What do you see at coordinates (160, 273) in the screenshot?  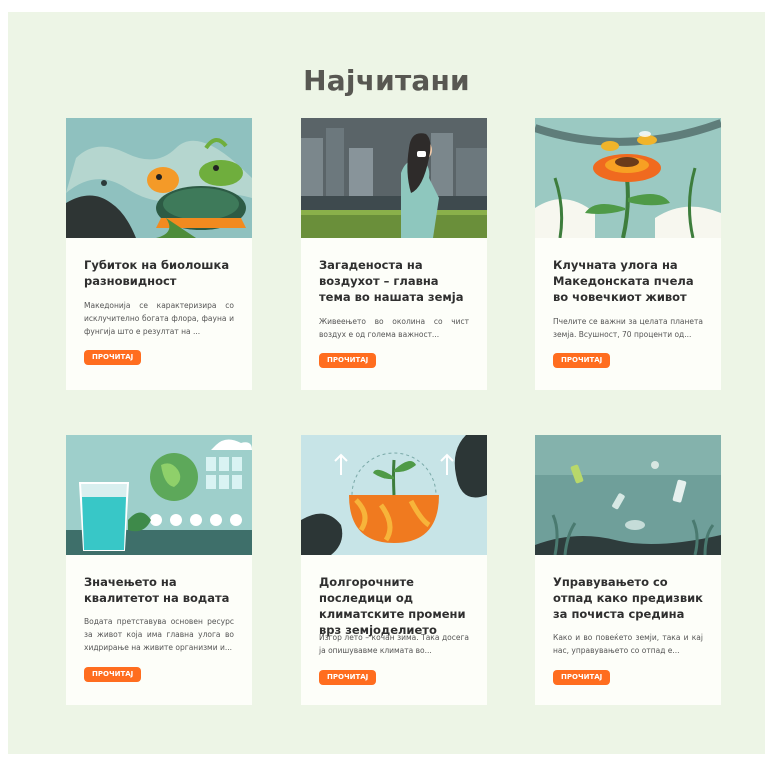 I see `article-title: Губиток на биолошка разновидност` at bounding box center [160, 273].